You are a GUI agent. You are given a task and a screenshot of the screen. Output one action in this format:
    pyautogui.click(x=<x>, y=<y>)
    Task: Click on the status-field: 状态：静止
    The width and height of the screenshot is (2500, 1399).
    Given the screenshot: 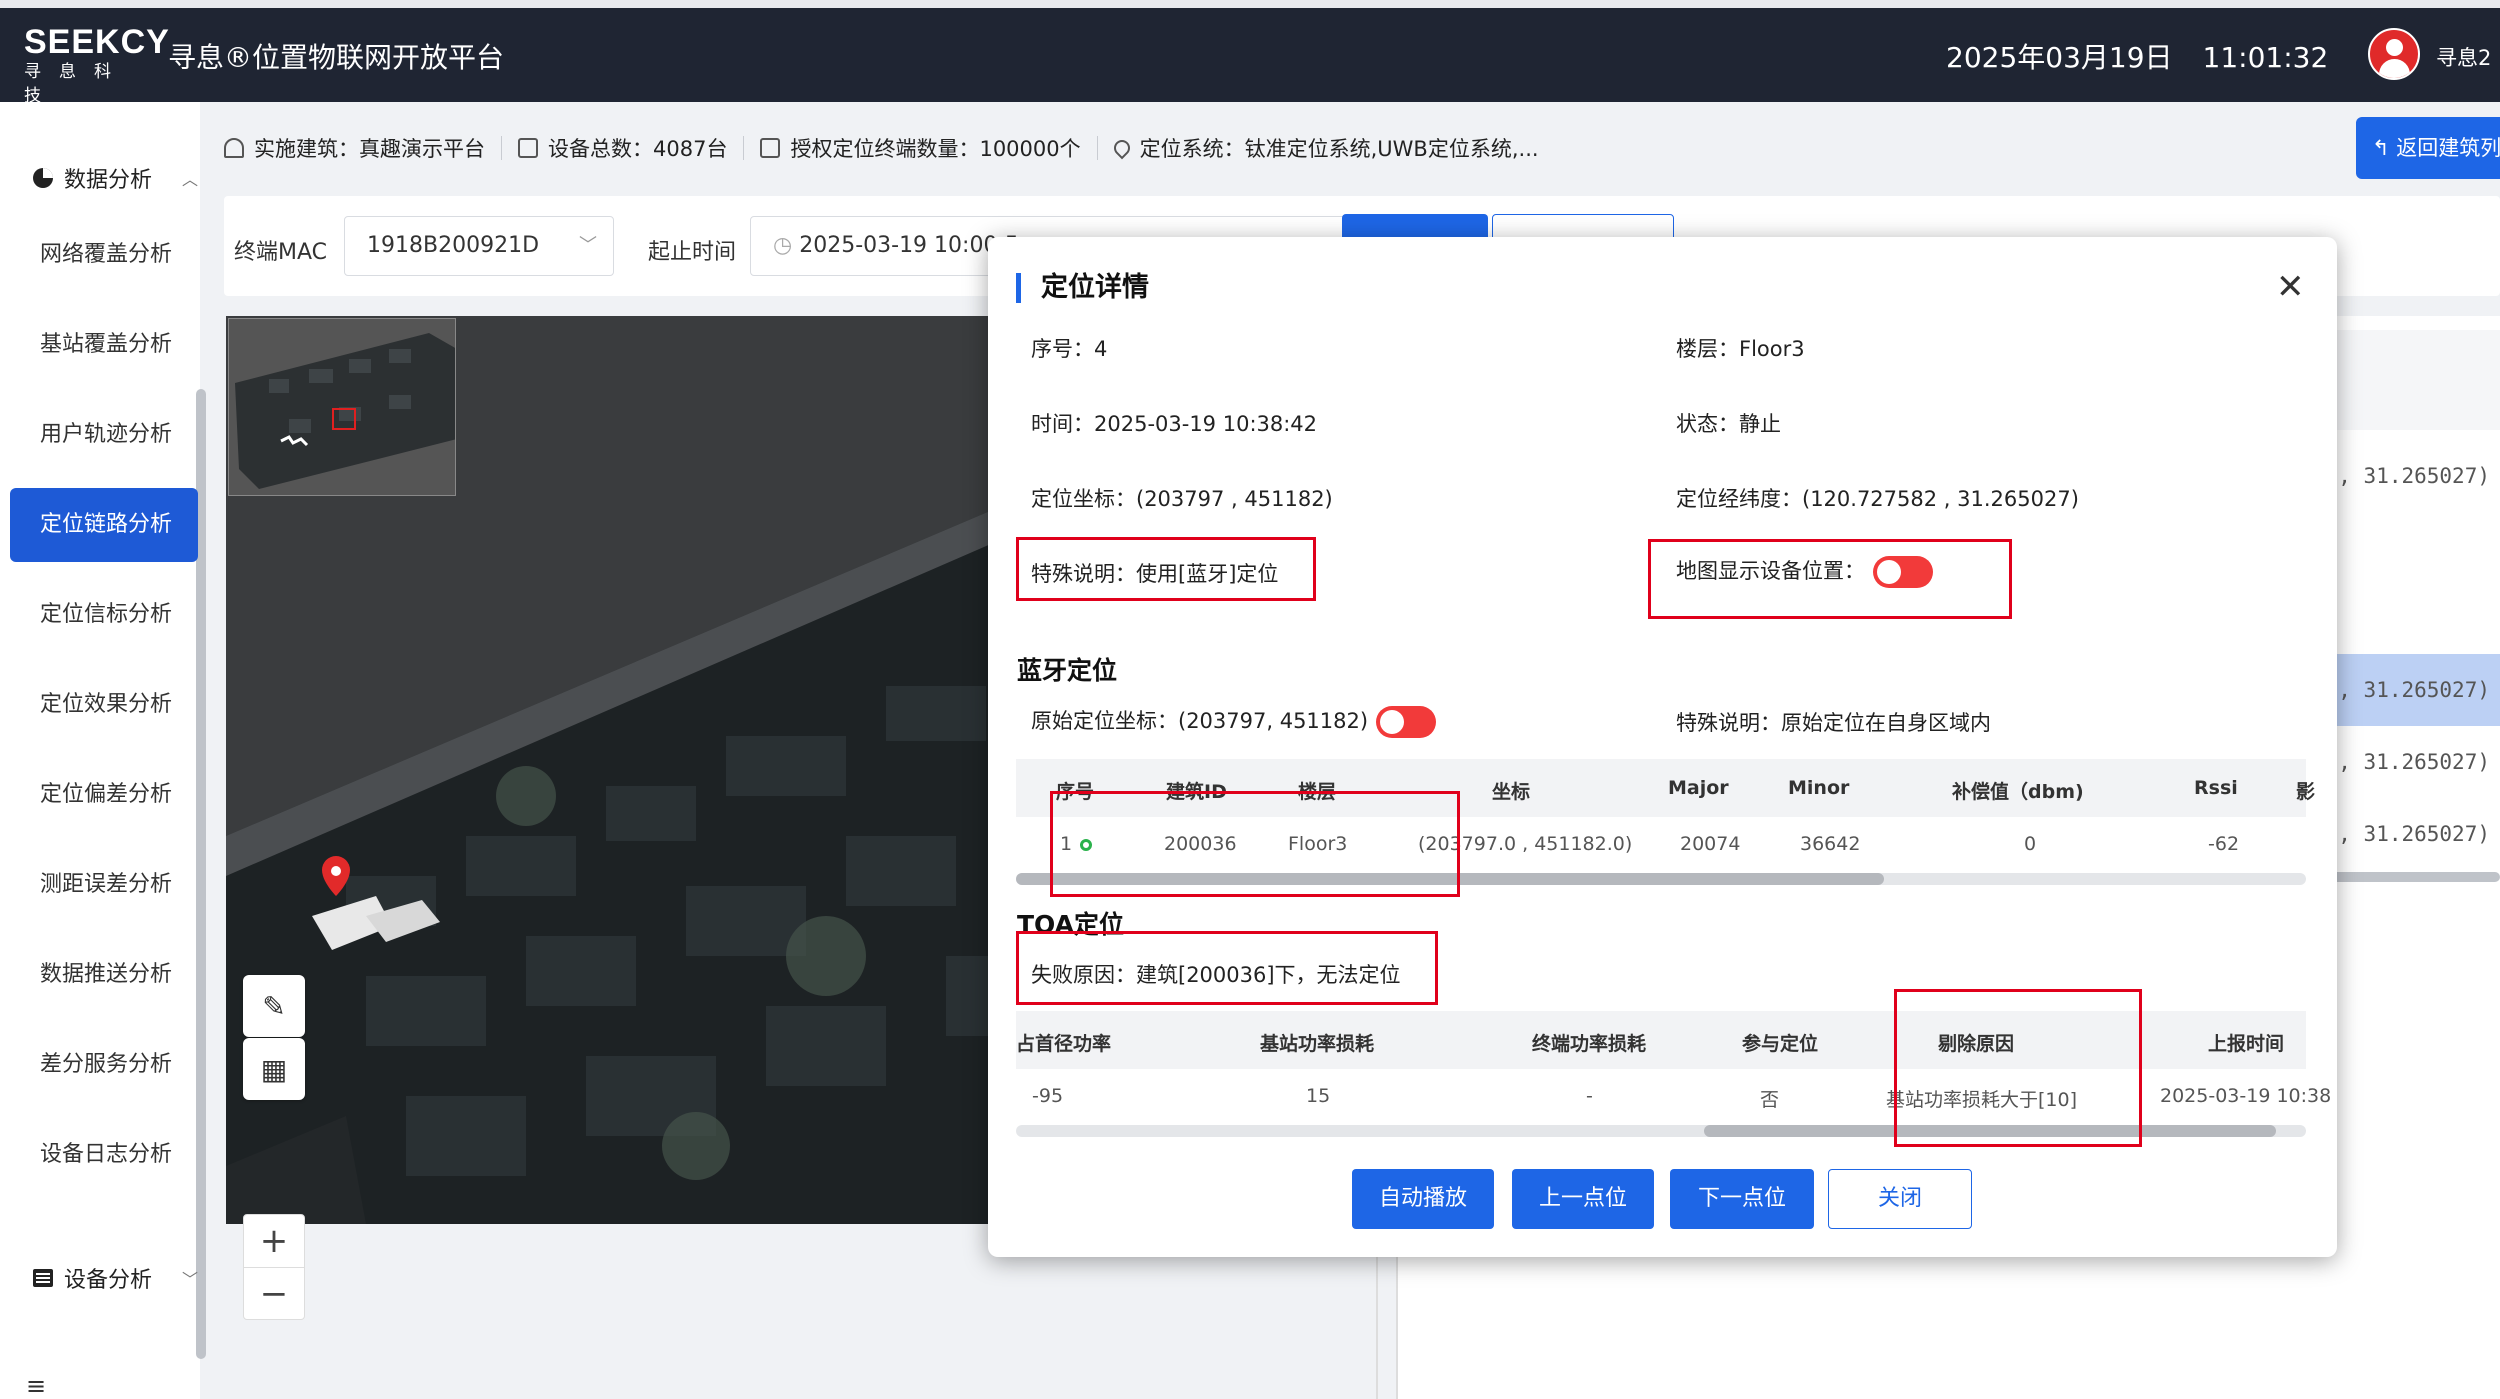 What is the action you would take?
    pyautogui.click(x=1728, y=424)
    